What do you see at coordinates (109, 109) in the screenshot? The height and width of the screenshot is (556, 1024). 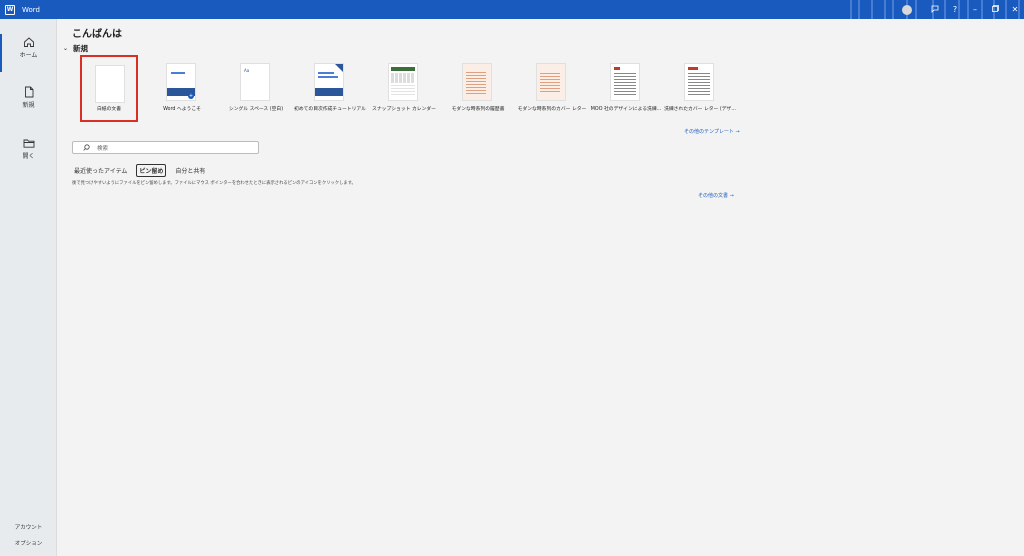 I see `template-label: 白紙の文書` at bounding box center [109, 109].